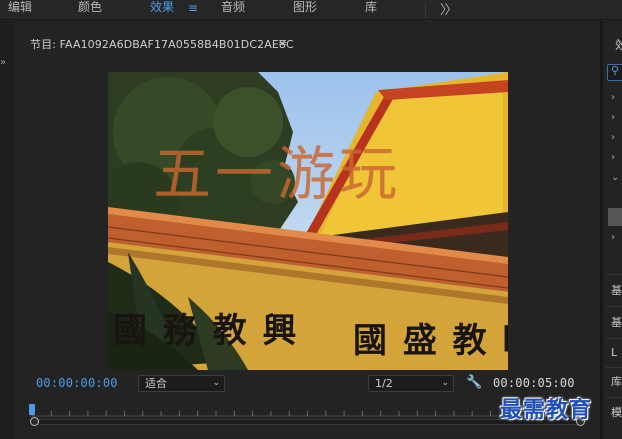  I want to click on workspace-menu-icon: ≡, so click(193, 8).